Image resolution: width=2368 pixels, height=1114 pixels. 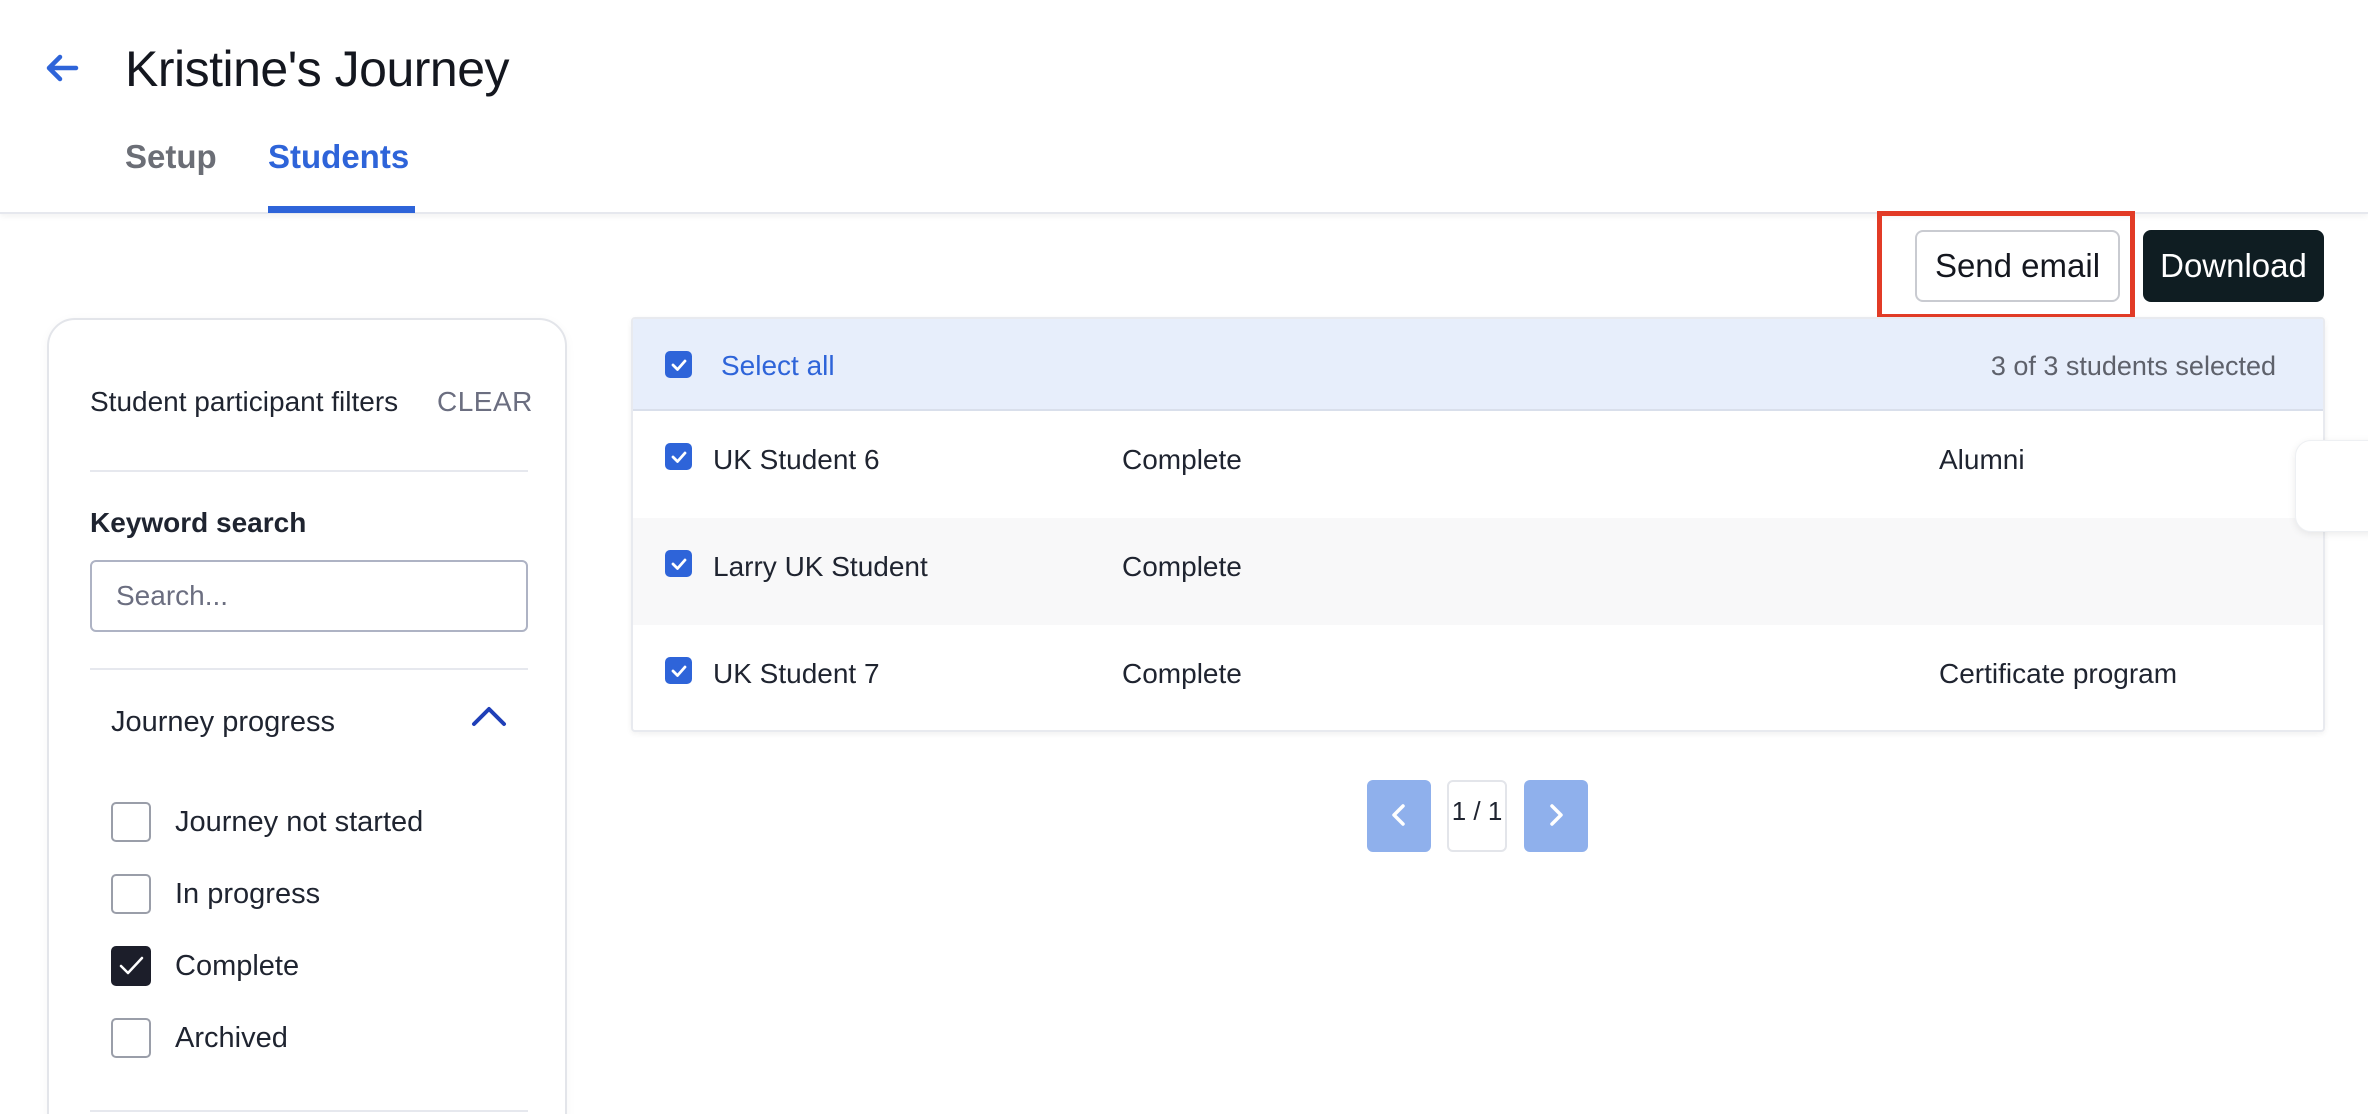 I want to click on tab-setup: Setup, so click(x=171, y=157).